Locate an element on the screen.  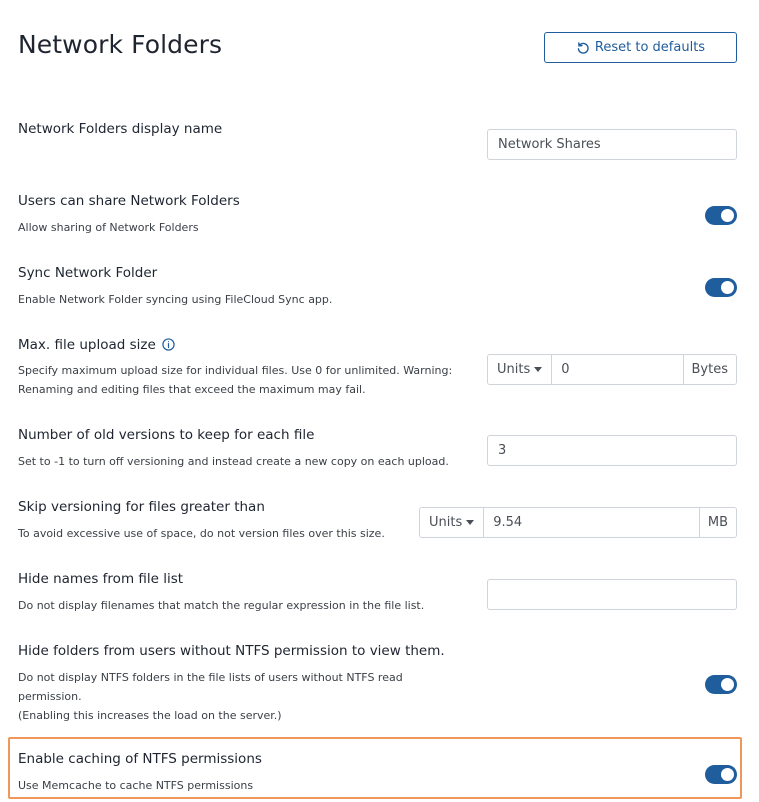
hide-names-input is located at coordinates (612, 594).